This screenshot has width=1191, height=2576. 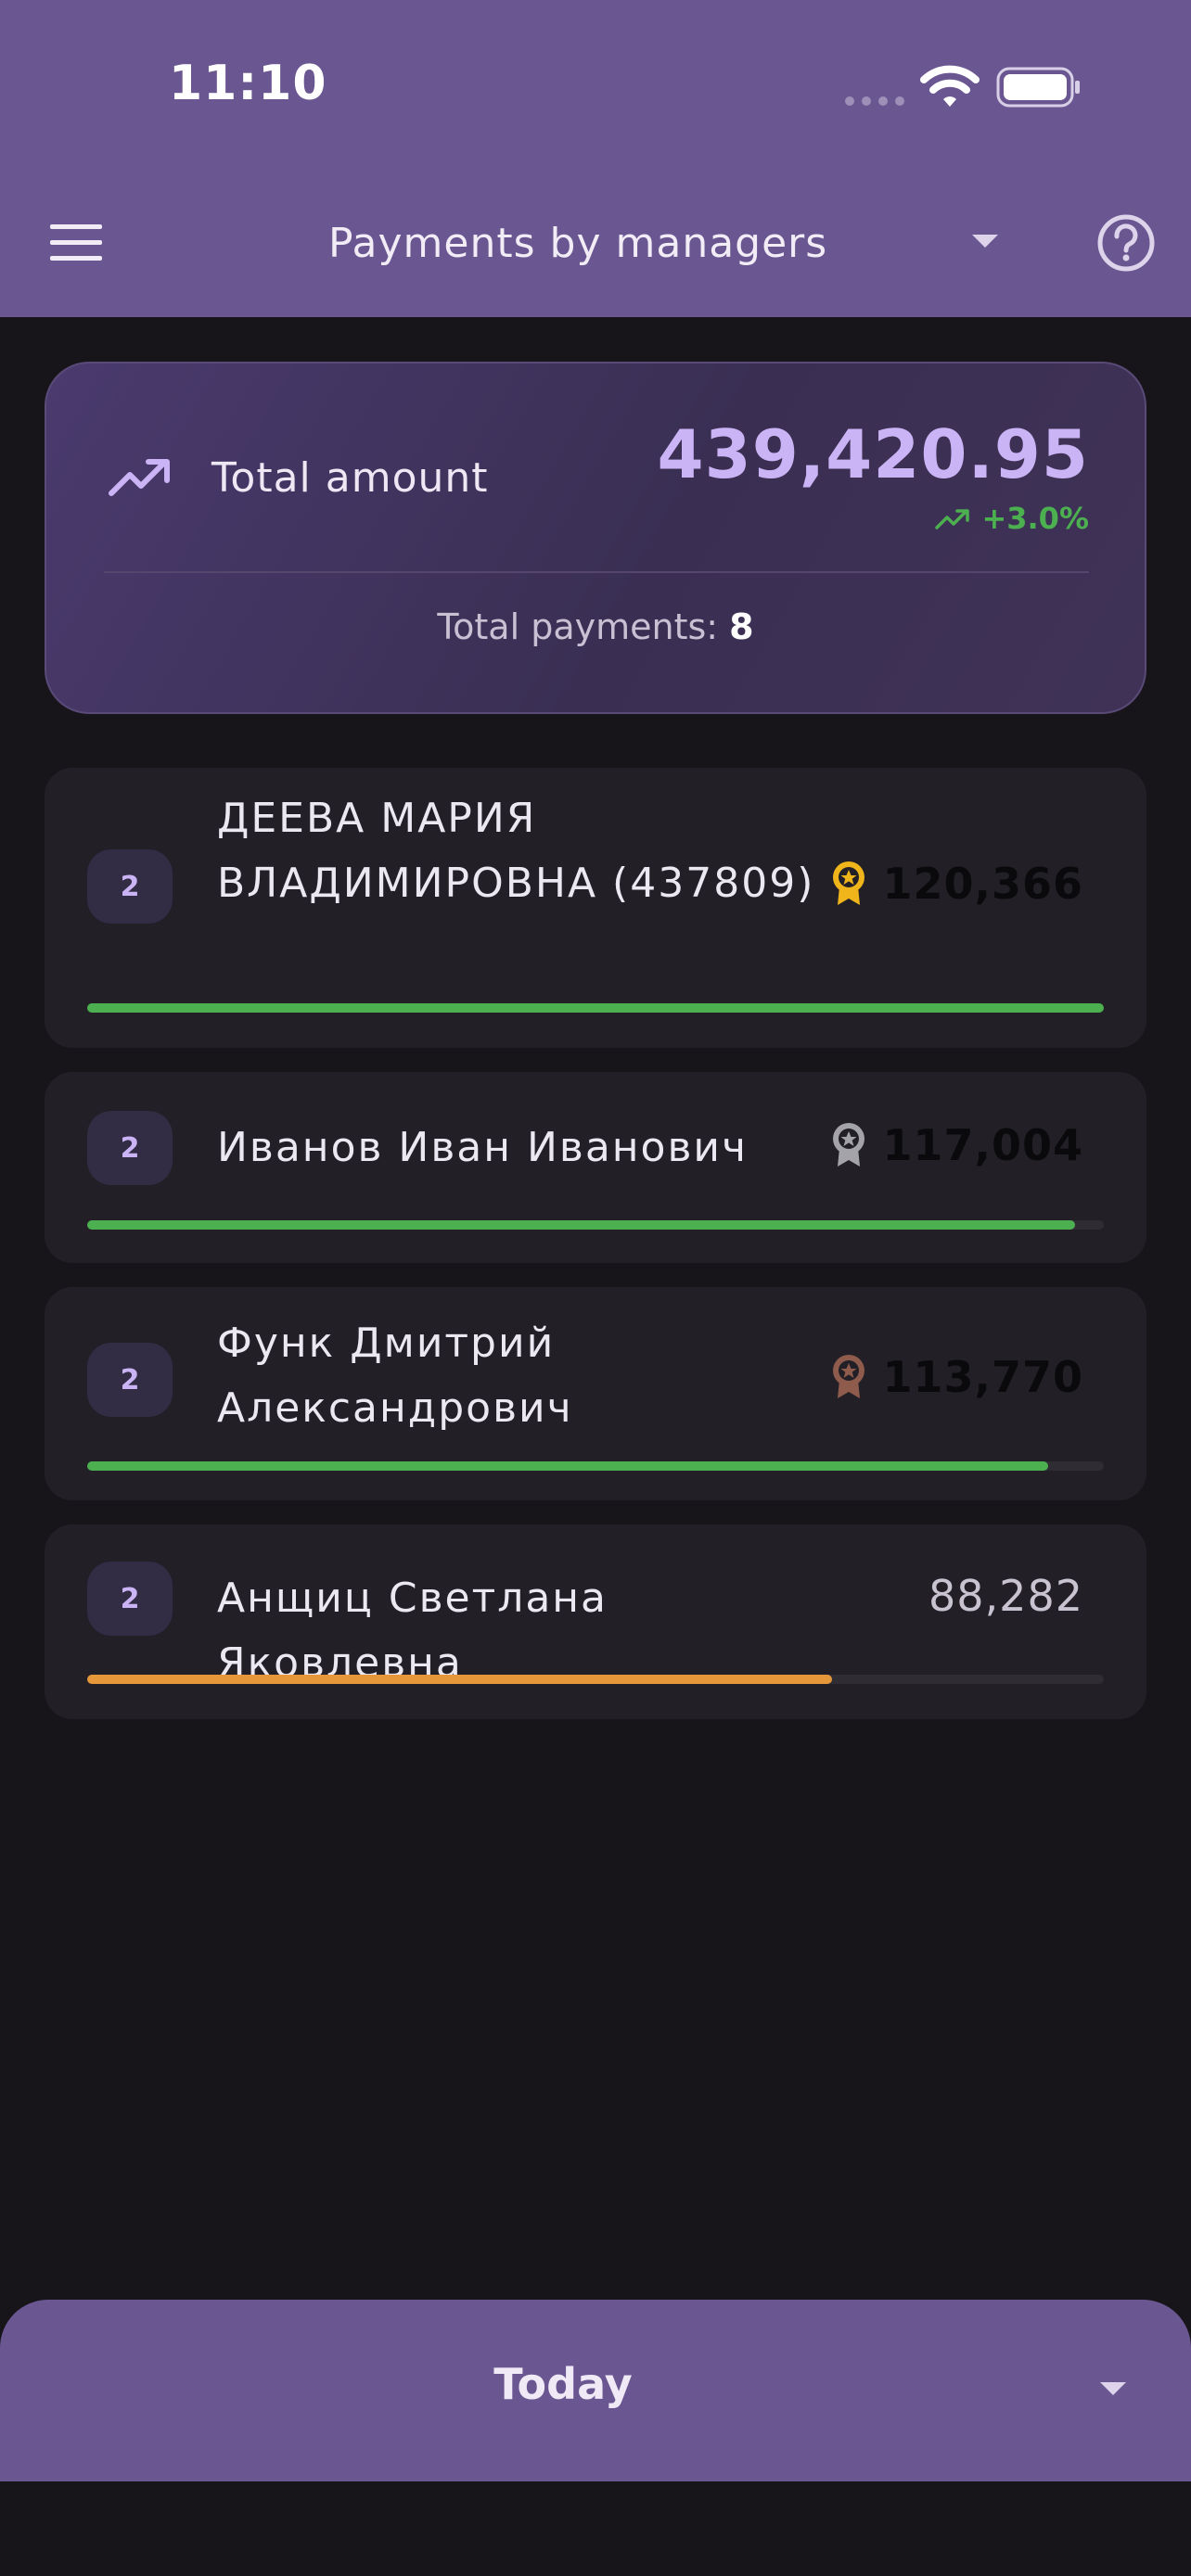 I want to click on manager-amount-group: 113,770, so click(x=956, y=1377).